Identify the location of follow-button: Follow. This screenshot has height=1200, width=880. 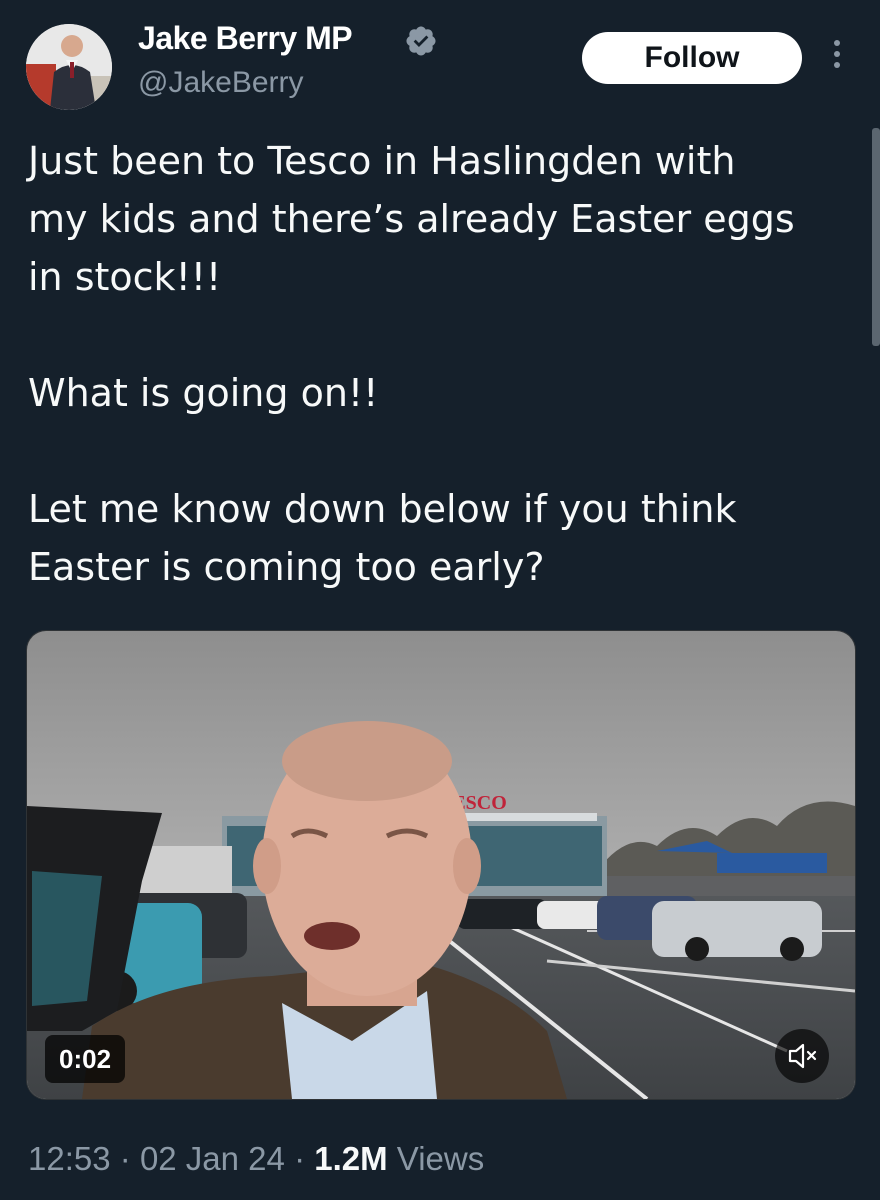
(692, 58).